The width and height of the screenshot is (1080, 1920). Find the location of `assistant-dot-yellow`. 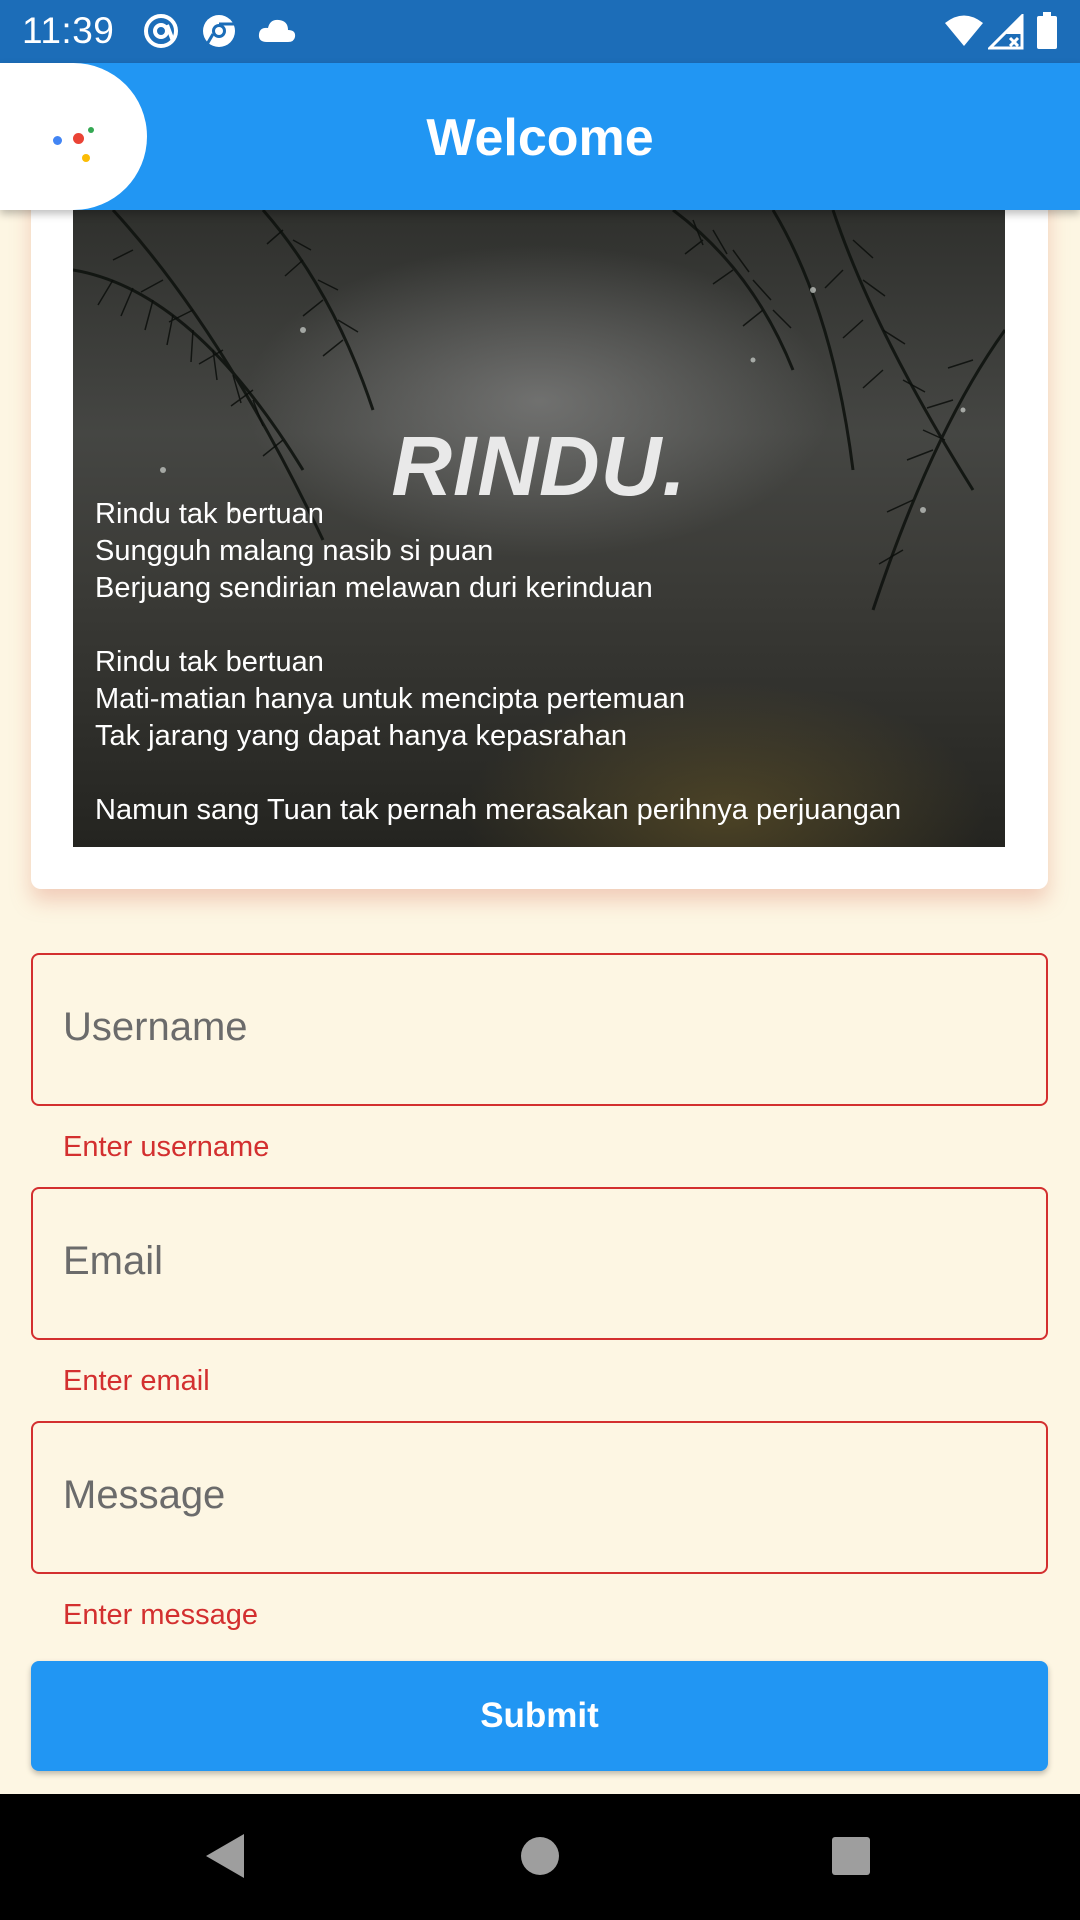

assistant-dot-yellow is located at coordinates (86, 158).